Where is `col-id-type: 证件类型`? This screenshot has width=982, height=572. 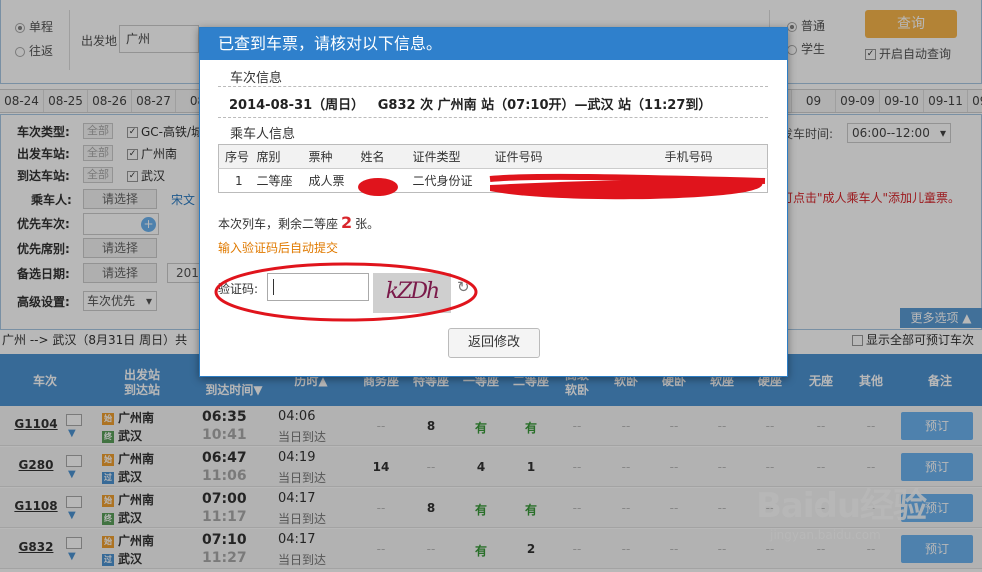
col-id-type: 证件类型 is located at coordinates (447, 156).